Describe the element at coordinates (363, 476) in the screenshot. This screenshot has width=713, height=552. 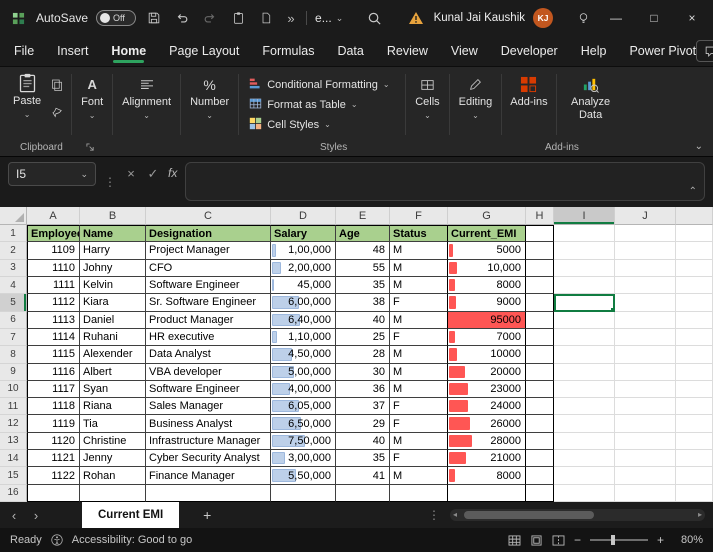
I see `cell-E15: 41` at that location.